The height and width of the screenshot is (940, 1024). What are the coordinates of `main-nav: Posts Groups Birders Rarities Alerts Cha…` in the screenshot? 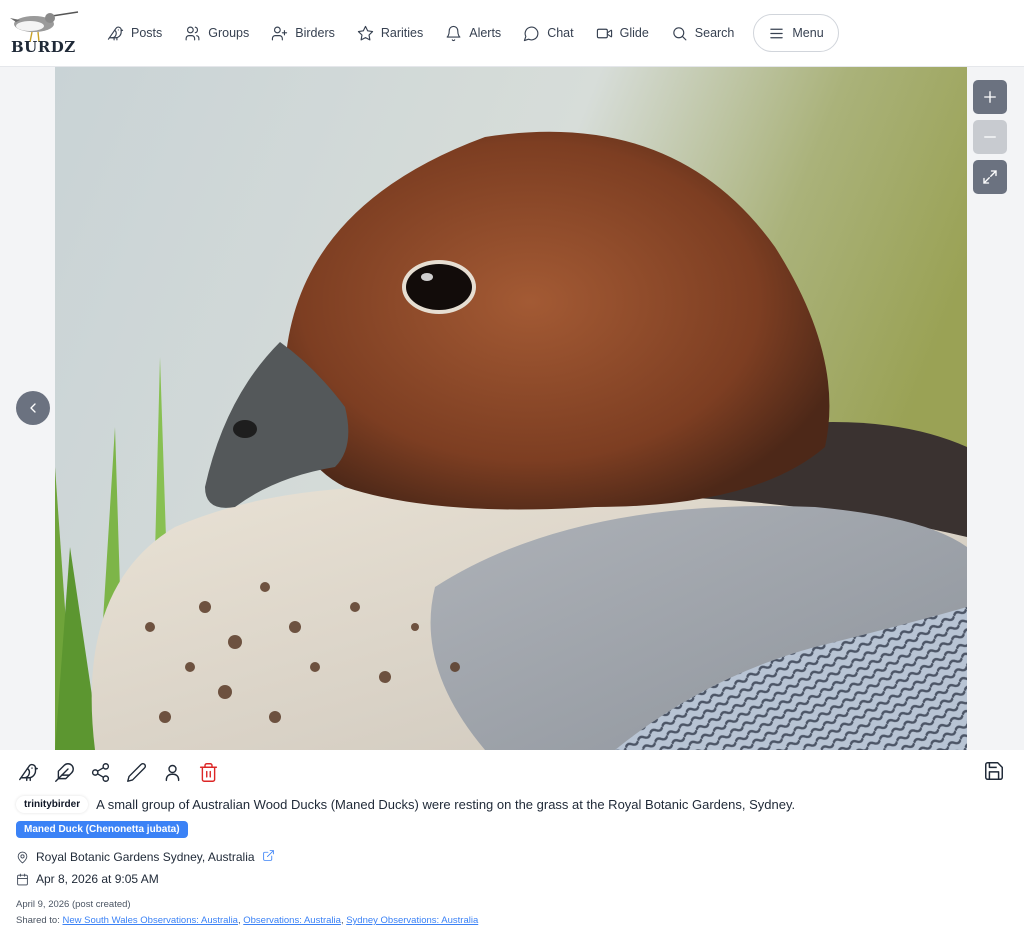 It's located at (467, 33).